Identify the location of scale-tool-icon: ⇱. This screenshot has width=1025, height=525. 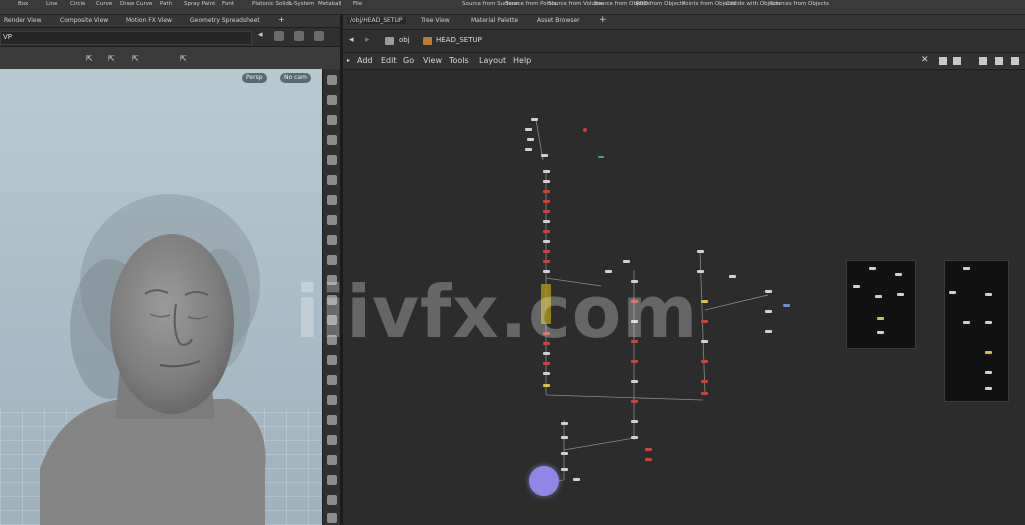
(183, 58).